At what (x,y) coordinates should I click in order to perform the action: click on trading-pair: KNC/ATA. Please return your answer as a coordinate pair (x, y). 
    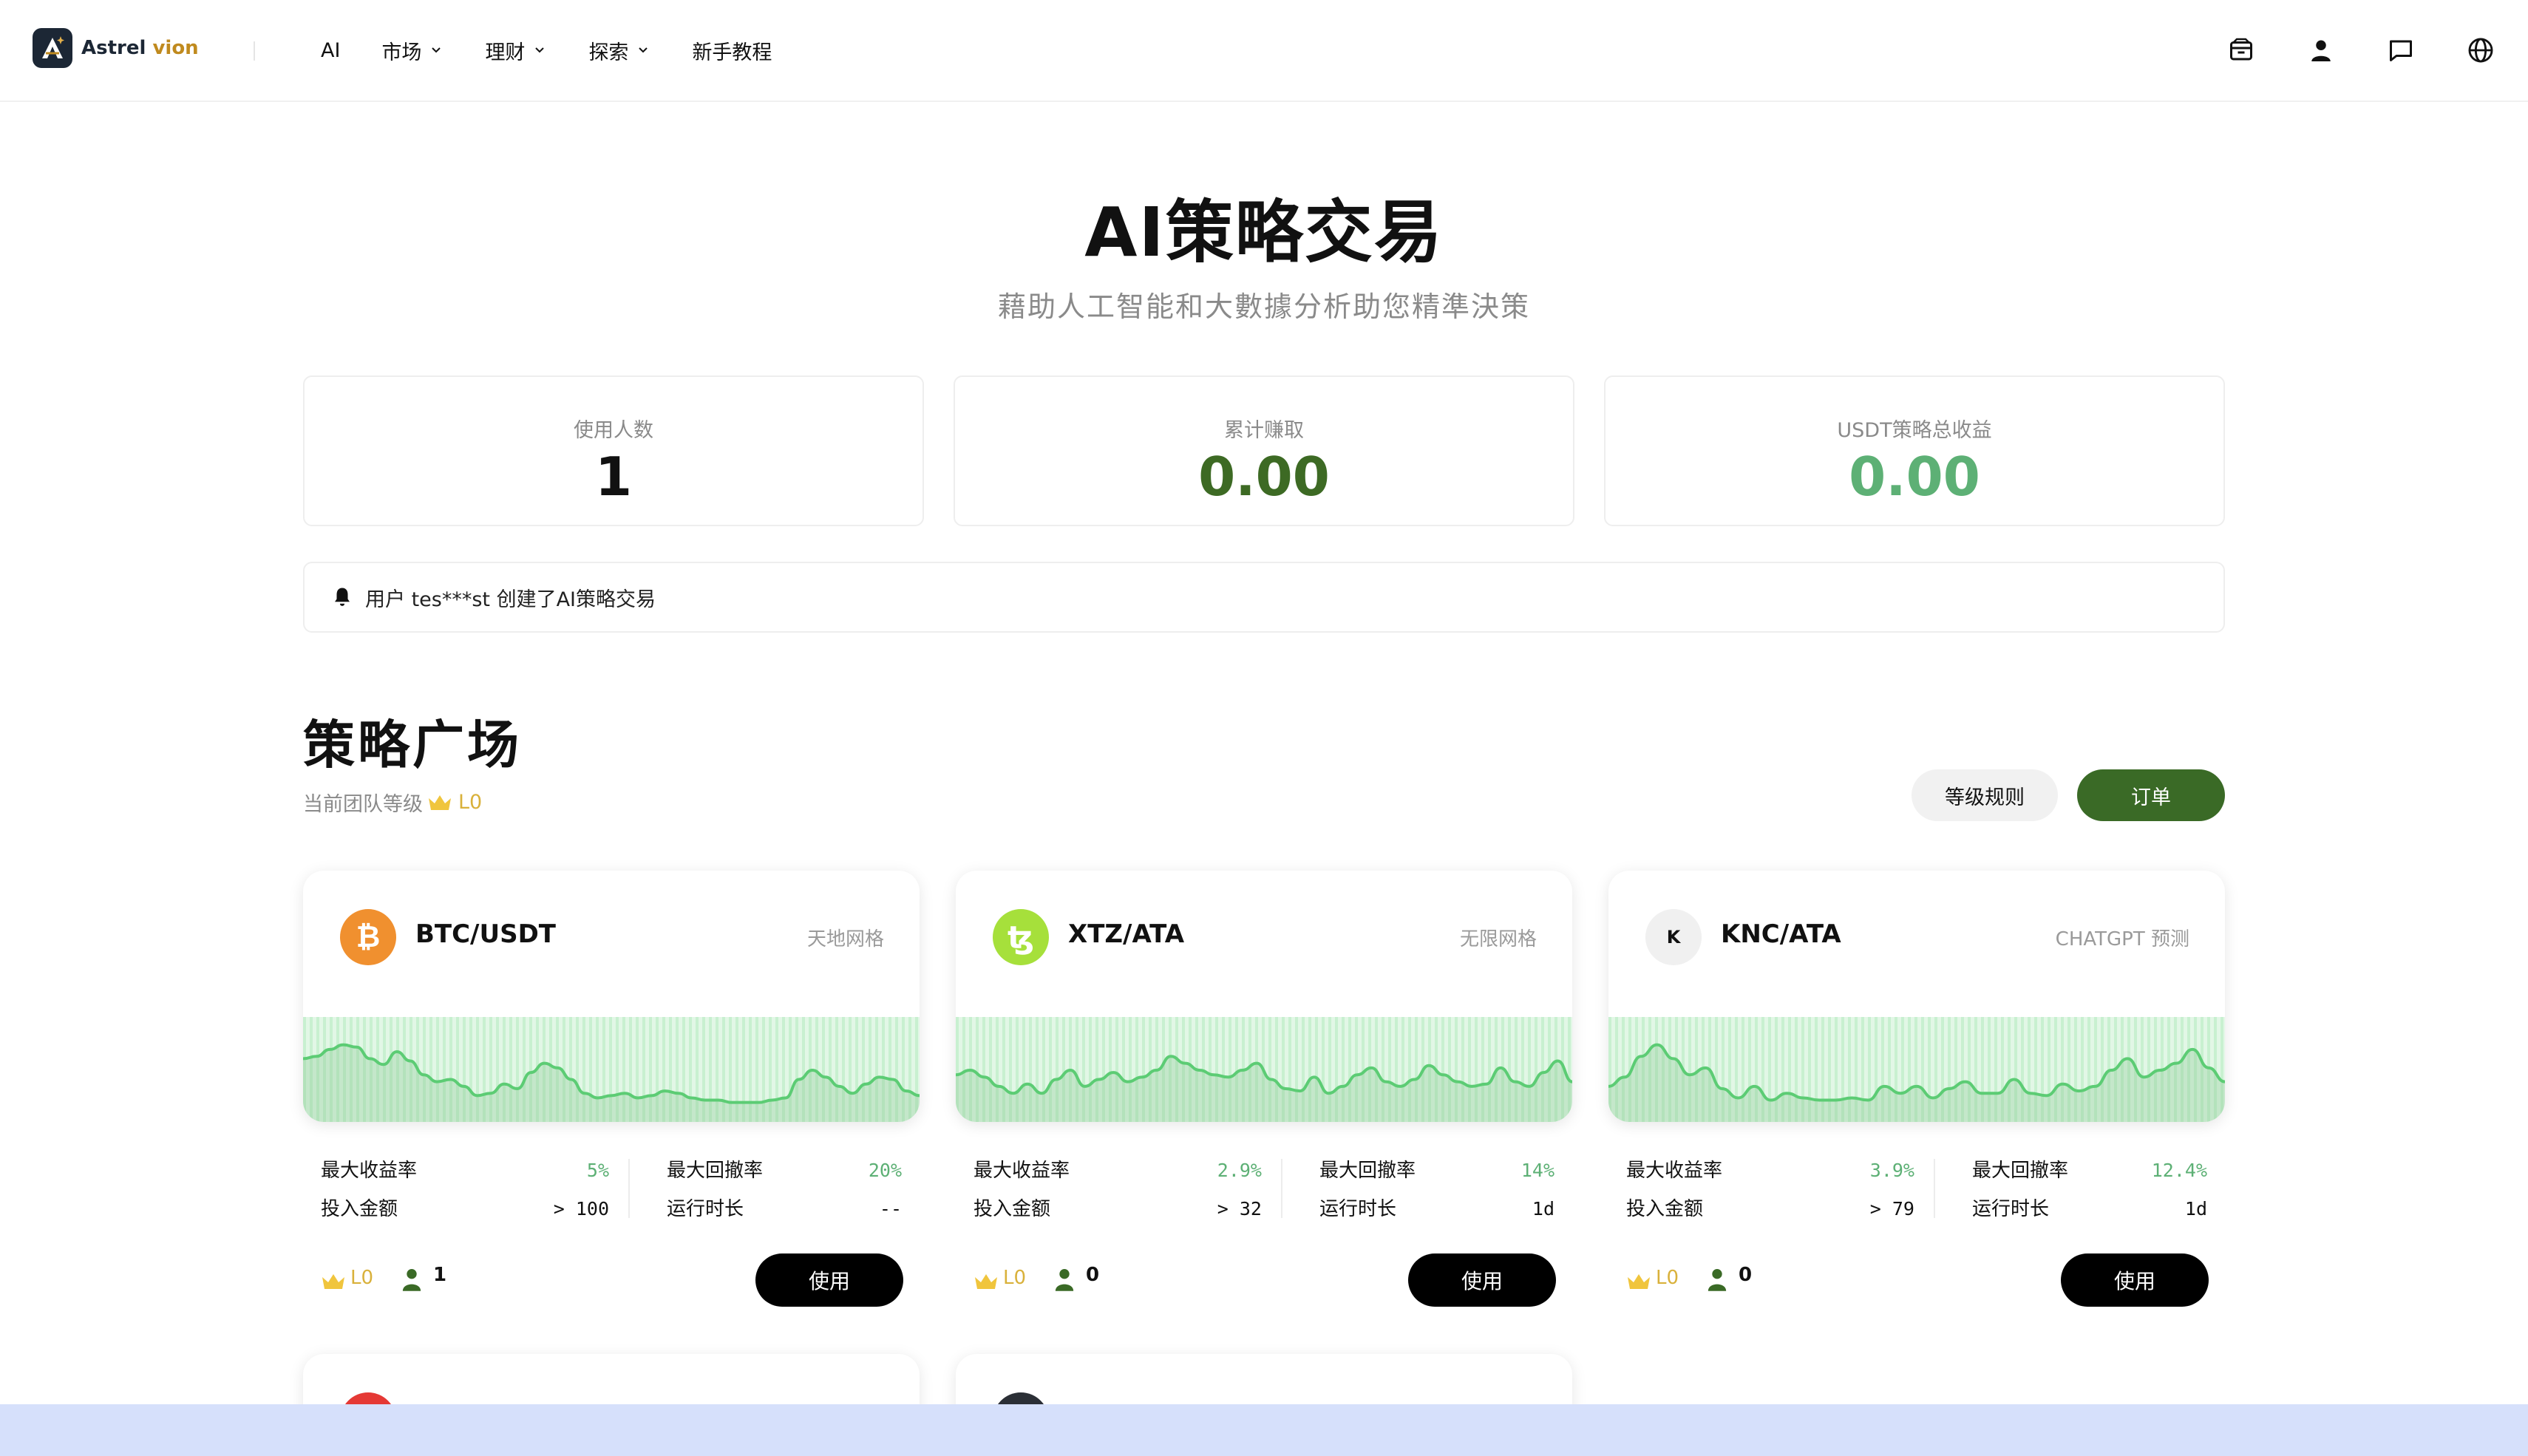
    Looking at the image, I should click on (1781, 934).